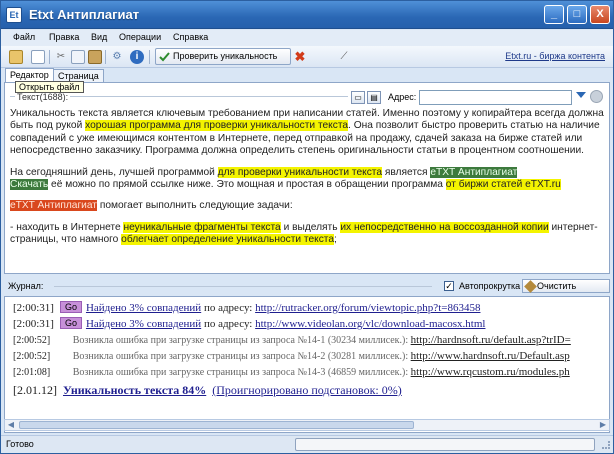  I want to click on address-dropdown-icon, so click(581, 95).